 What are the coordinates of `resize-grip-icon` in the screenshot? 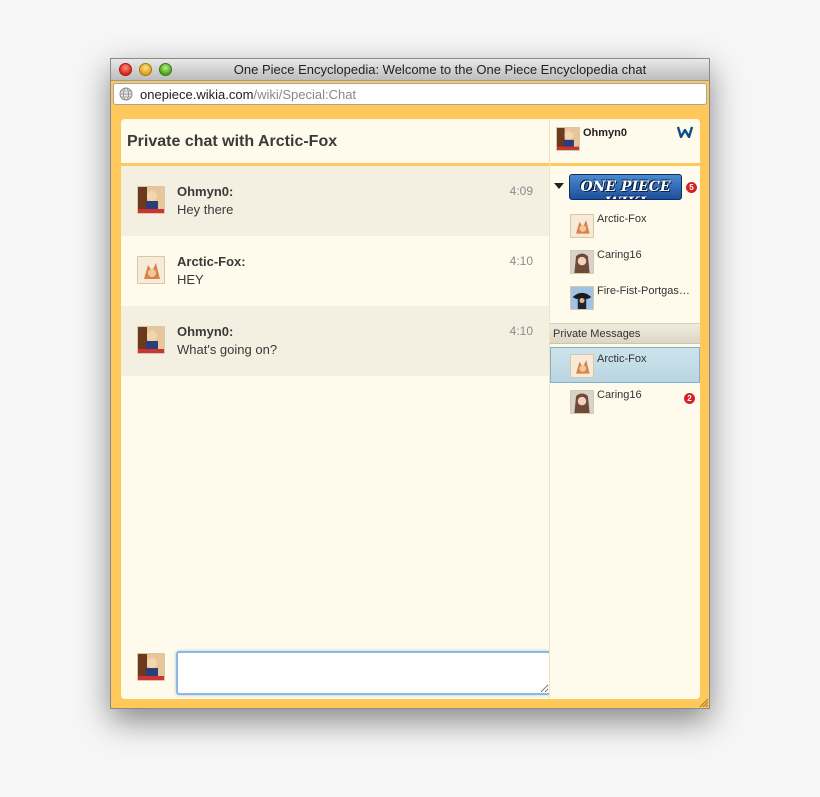 It's located at (703, 702).